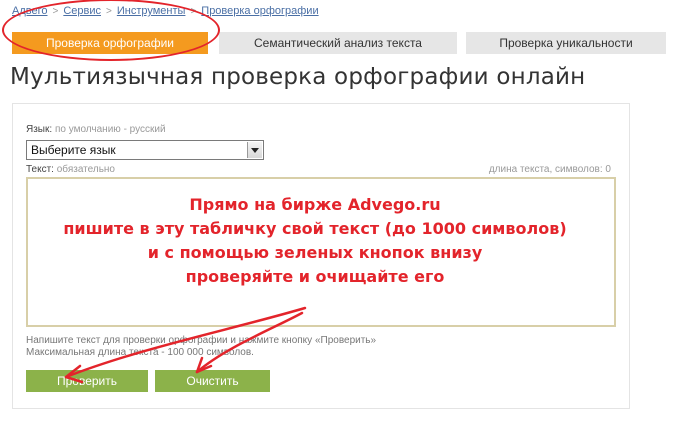 The width and height of the screenshot is (678, 422). What do you see at coordinates (151, 11) in the screenshot?
I see `breadcrumb-link-tools: Инструменты` at bounding box center [151, 11].